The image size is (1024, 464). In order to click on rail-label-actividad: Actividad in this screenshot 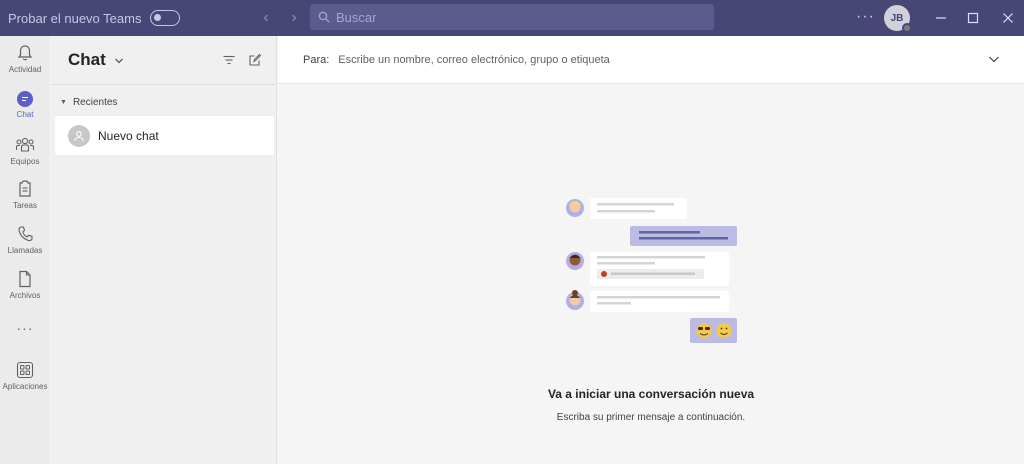, I will do `click(25, 69)`.